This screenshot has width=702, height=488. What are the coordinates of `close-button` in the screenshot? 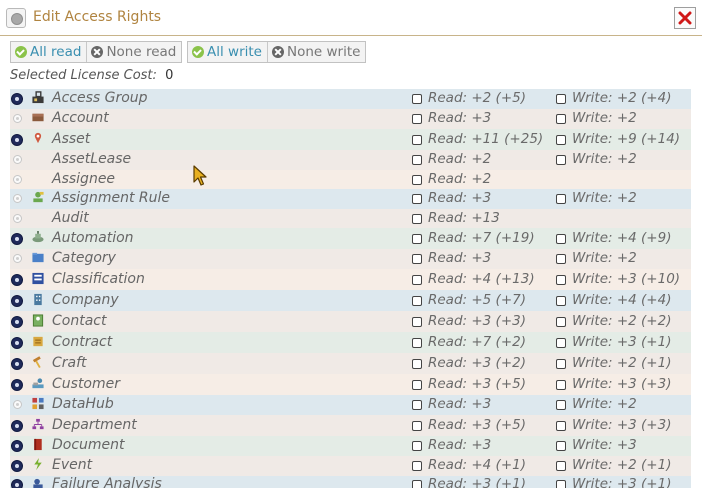 It's located at (685, 18).